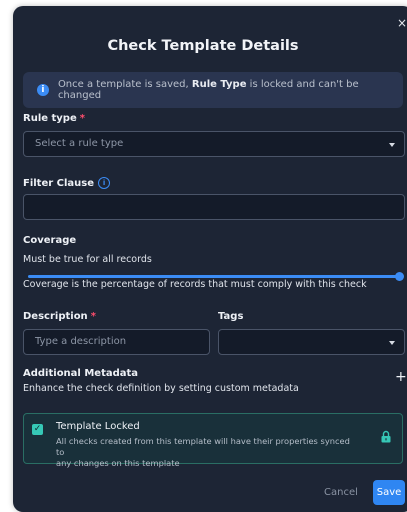 Image resolution: width=407 pixels, height=512 pixels. Describe the element at coordinates (311, 342) in the screenshot. I see `tags-select` at that location.